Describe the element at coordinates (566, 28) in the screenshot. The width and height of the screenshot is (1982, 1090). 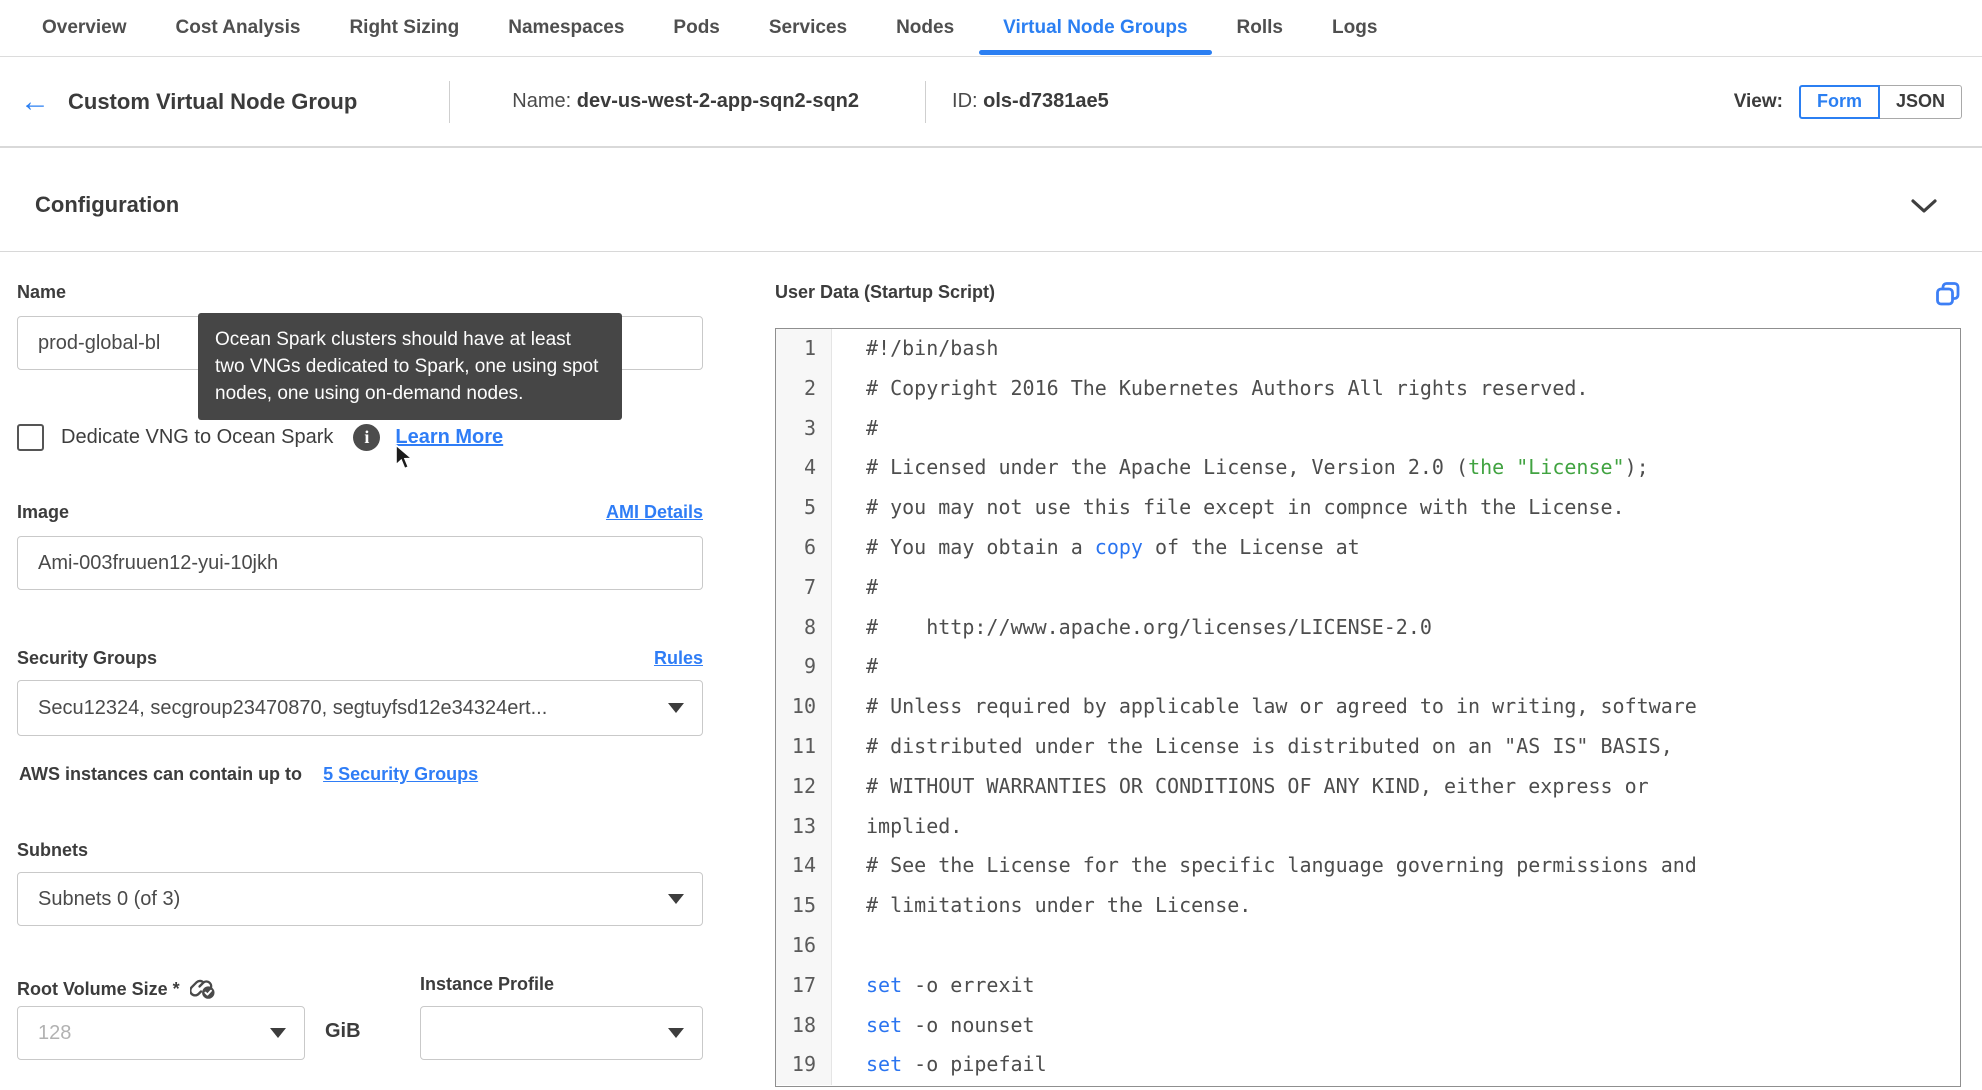
I see `tab-namespaces: Namespaces` at that location.